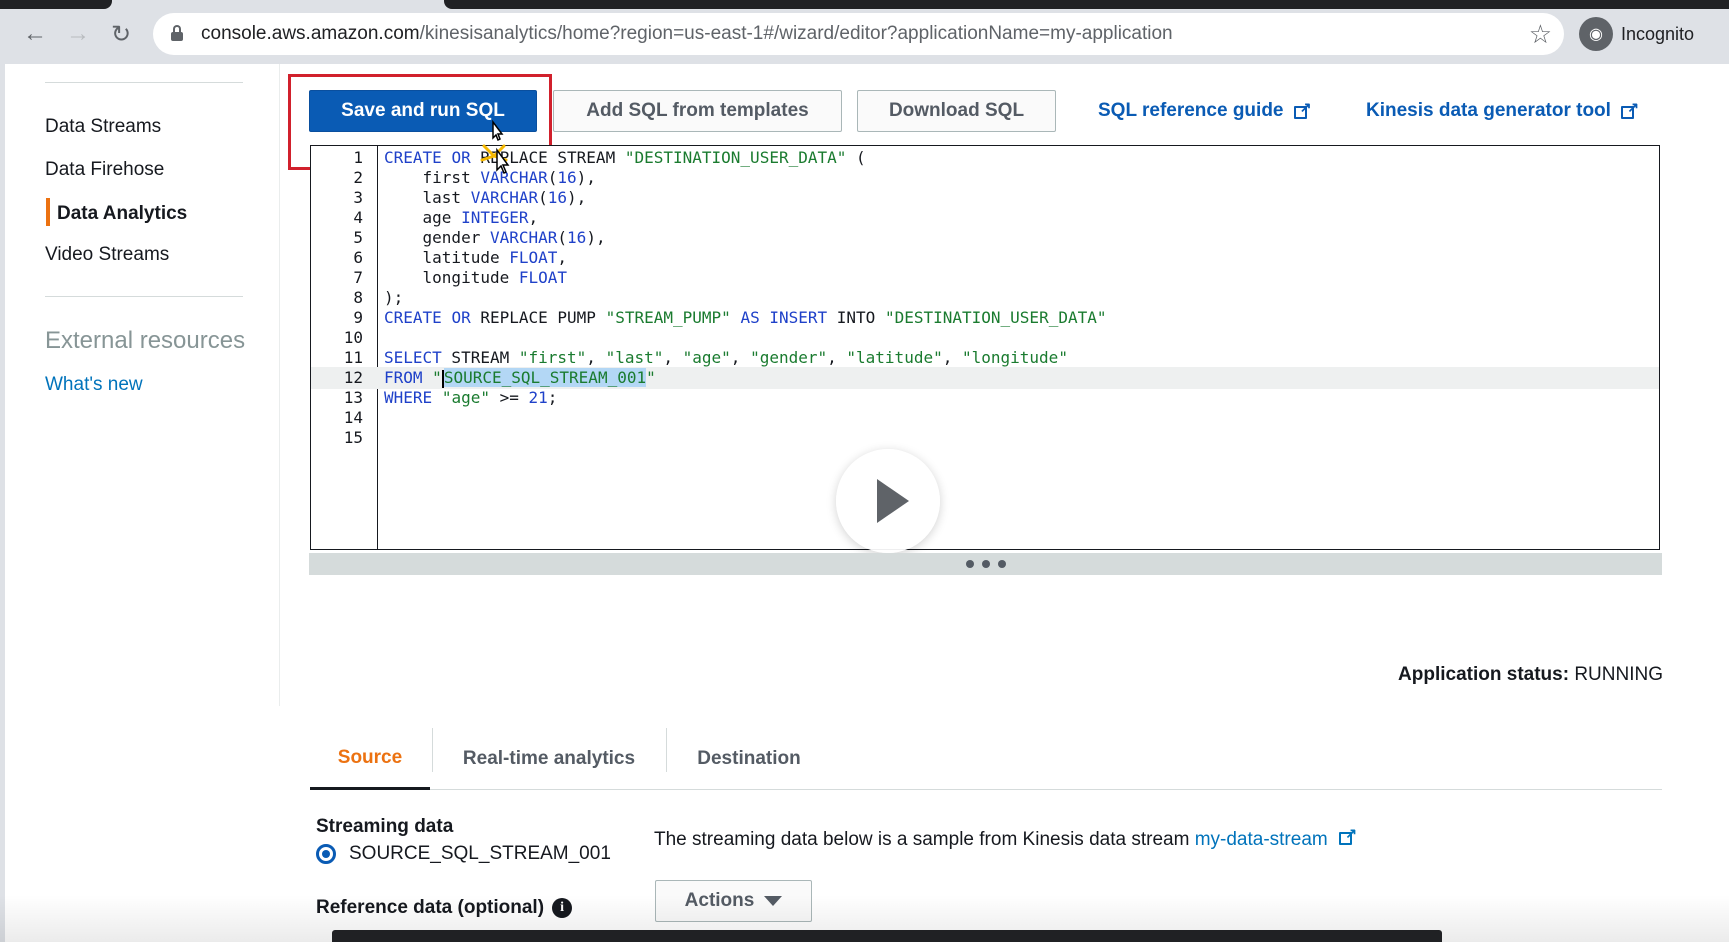 Image resolution: width=1729 pixels, height=942 pixels. Describe the element at coordinates (985, 278) in the screenshot. I see `code-line: 7 longitude FLOAT` at that location.